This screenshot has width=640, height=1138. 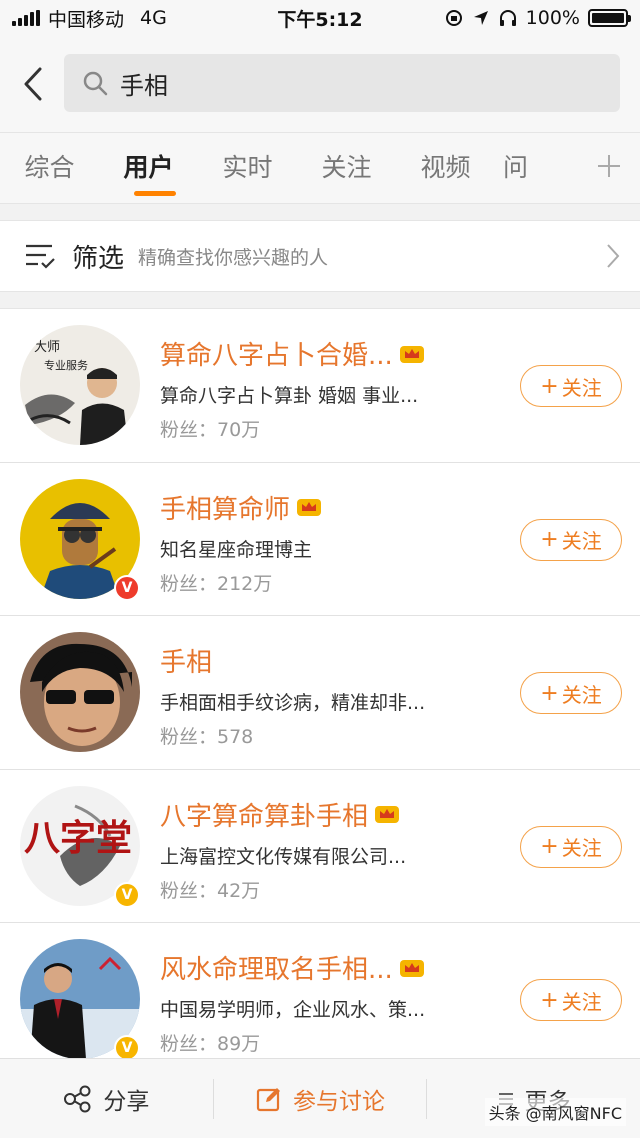 What do you see at coordinates (247, 168) in the screenshot?
I see `tab-realtime: 实时` at bounding box center [247, 168].